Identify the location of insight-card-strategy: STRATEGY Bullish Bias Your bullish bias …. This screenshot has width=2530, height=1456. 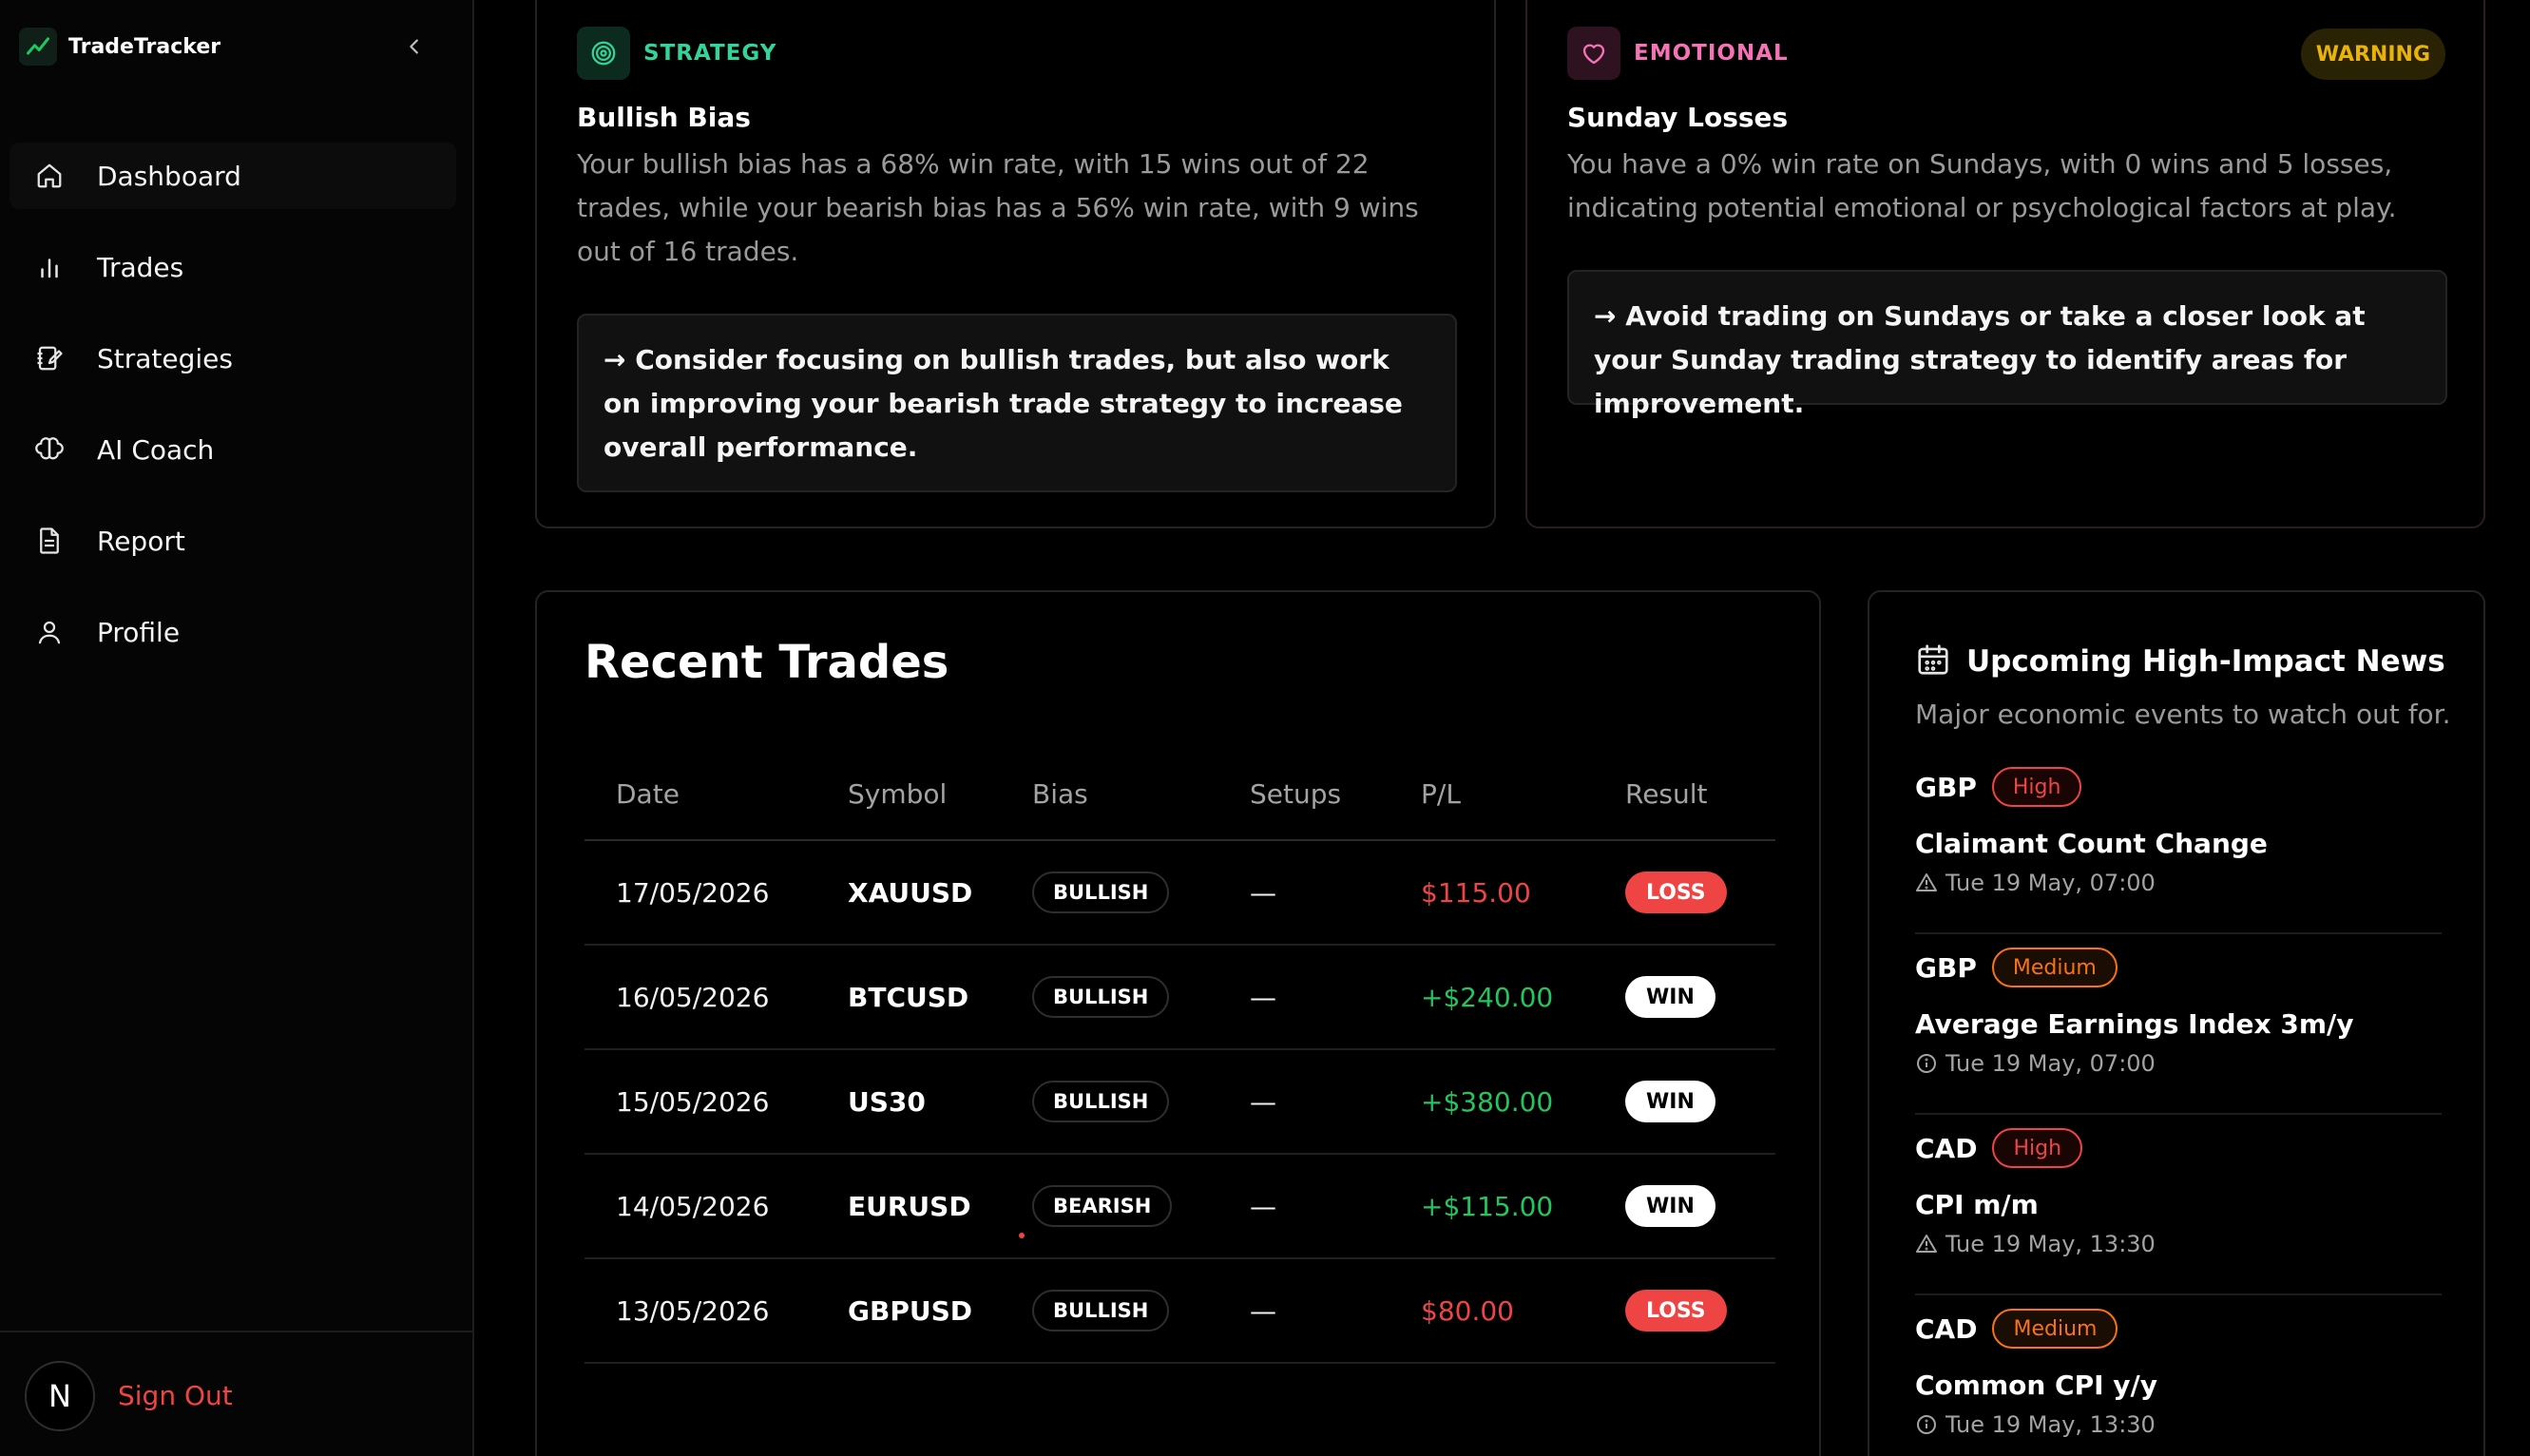
(1015, 264).